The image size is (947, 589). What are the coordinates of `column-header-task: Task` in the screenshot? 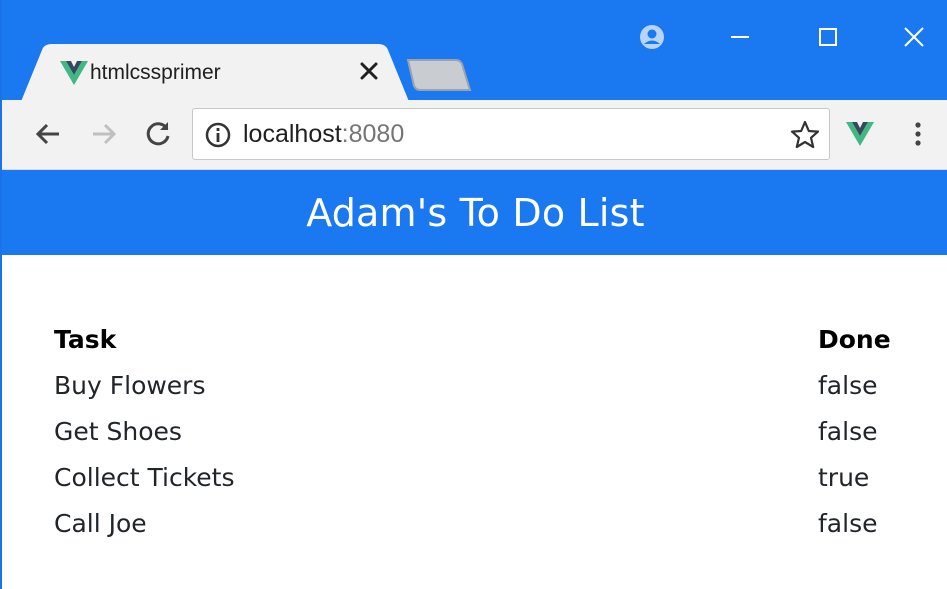 It's located at (85, 339).